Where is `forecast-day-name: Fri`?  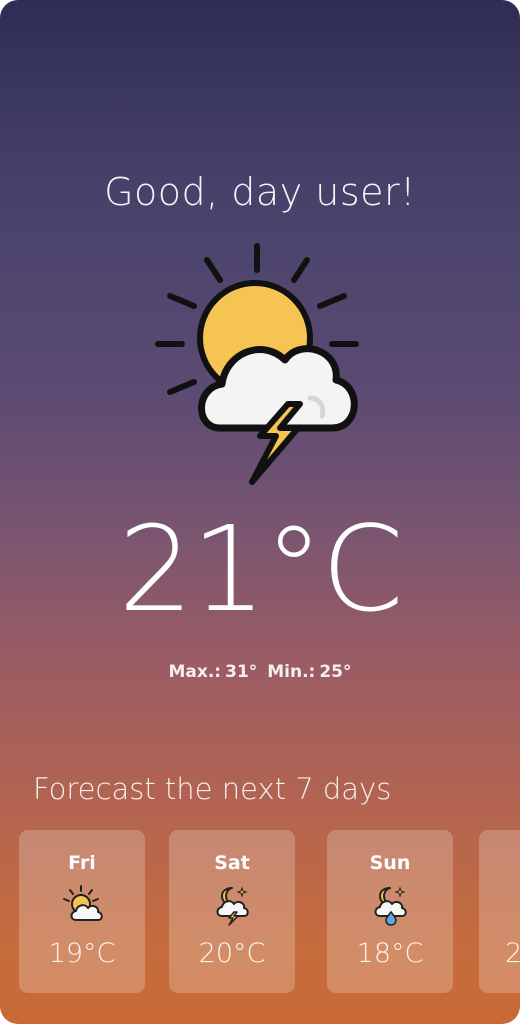 forecast-day-name: Fri is located at coordinates (82, 863).